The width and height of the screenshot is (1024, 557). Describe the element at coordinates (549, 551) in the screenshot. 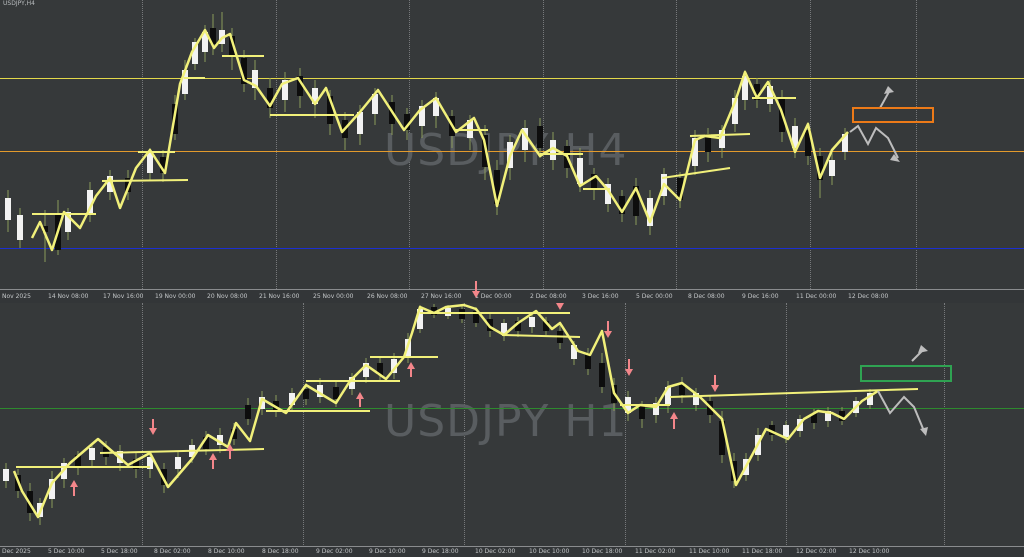

I see `axis-tick: 10 Dec 10:00` at that location.